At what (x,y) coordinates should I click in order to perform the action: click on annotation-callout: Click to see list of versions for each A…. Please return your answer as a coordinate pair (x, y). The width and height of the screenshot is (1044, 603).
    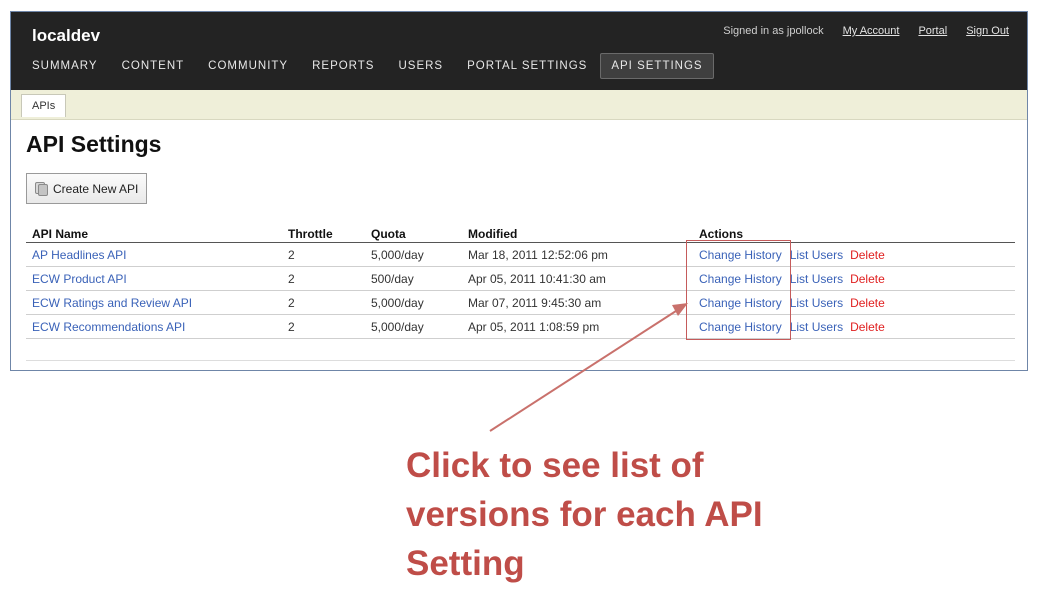
    Looking at the image, I should click on (646, 514).